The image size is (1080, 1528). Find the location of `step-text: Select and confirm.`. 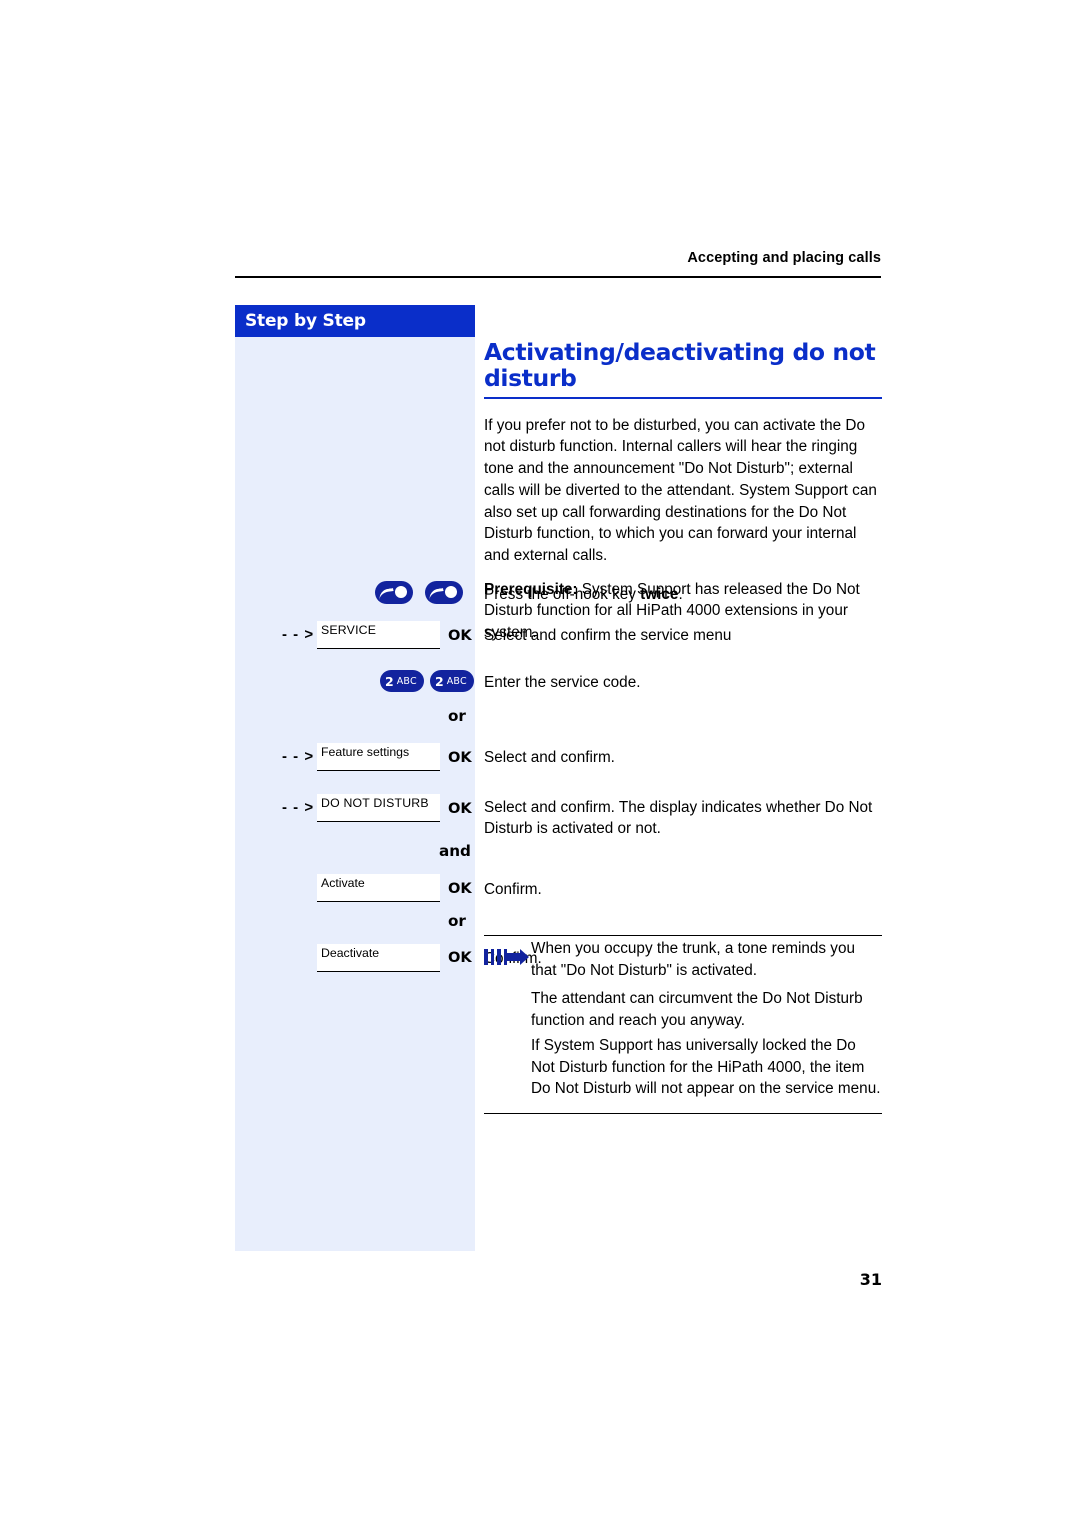

step-text: Select and confirm. is located at coordinates (549, 757).